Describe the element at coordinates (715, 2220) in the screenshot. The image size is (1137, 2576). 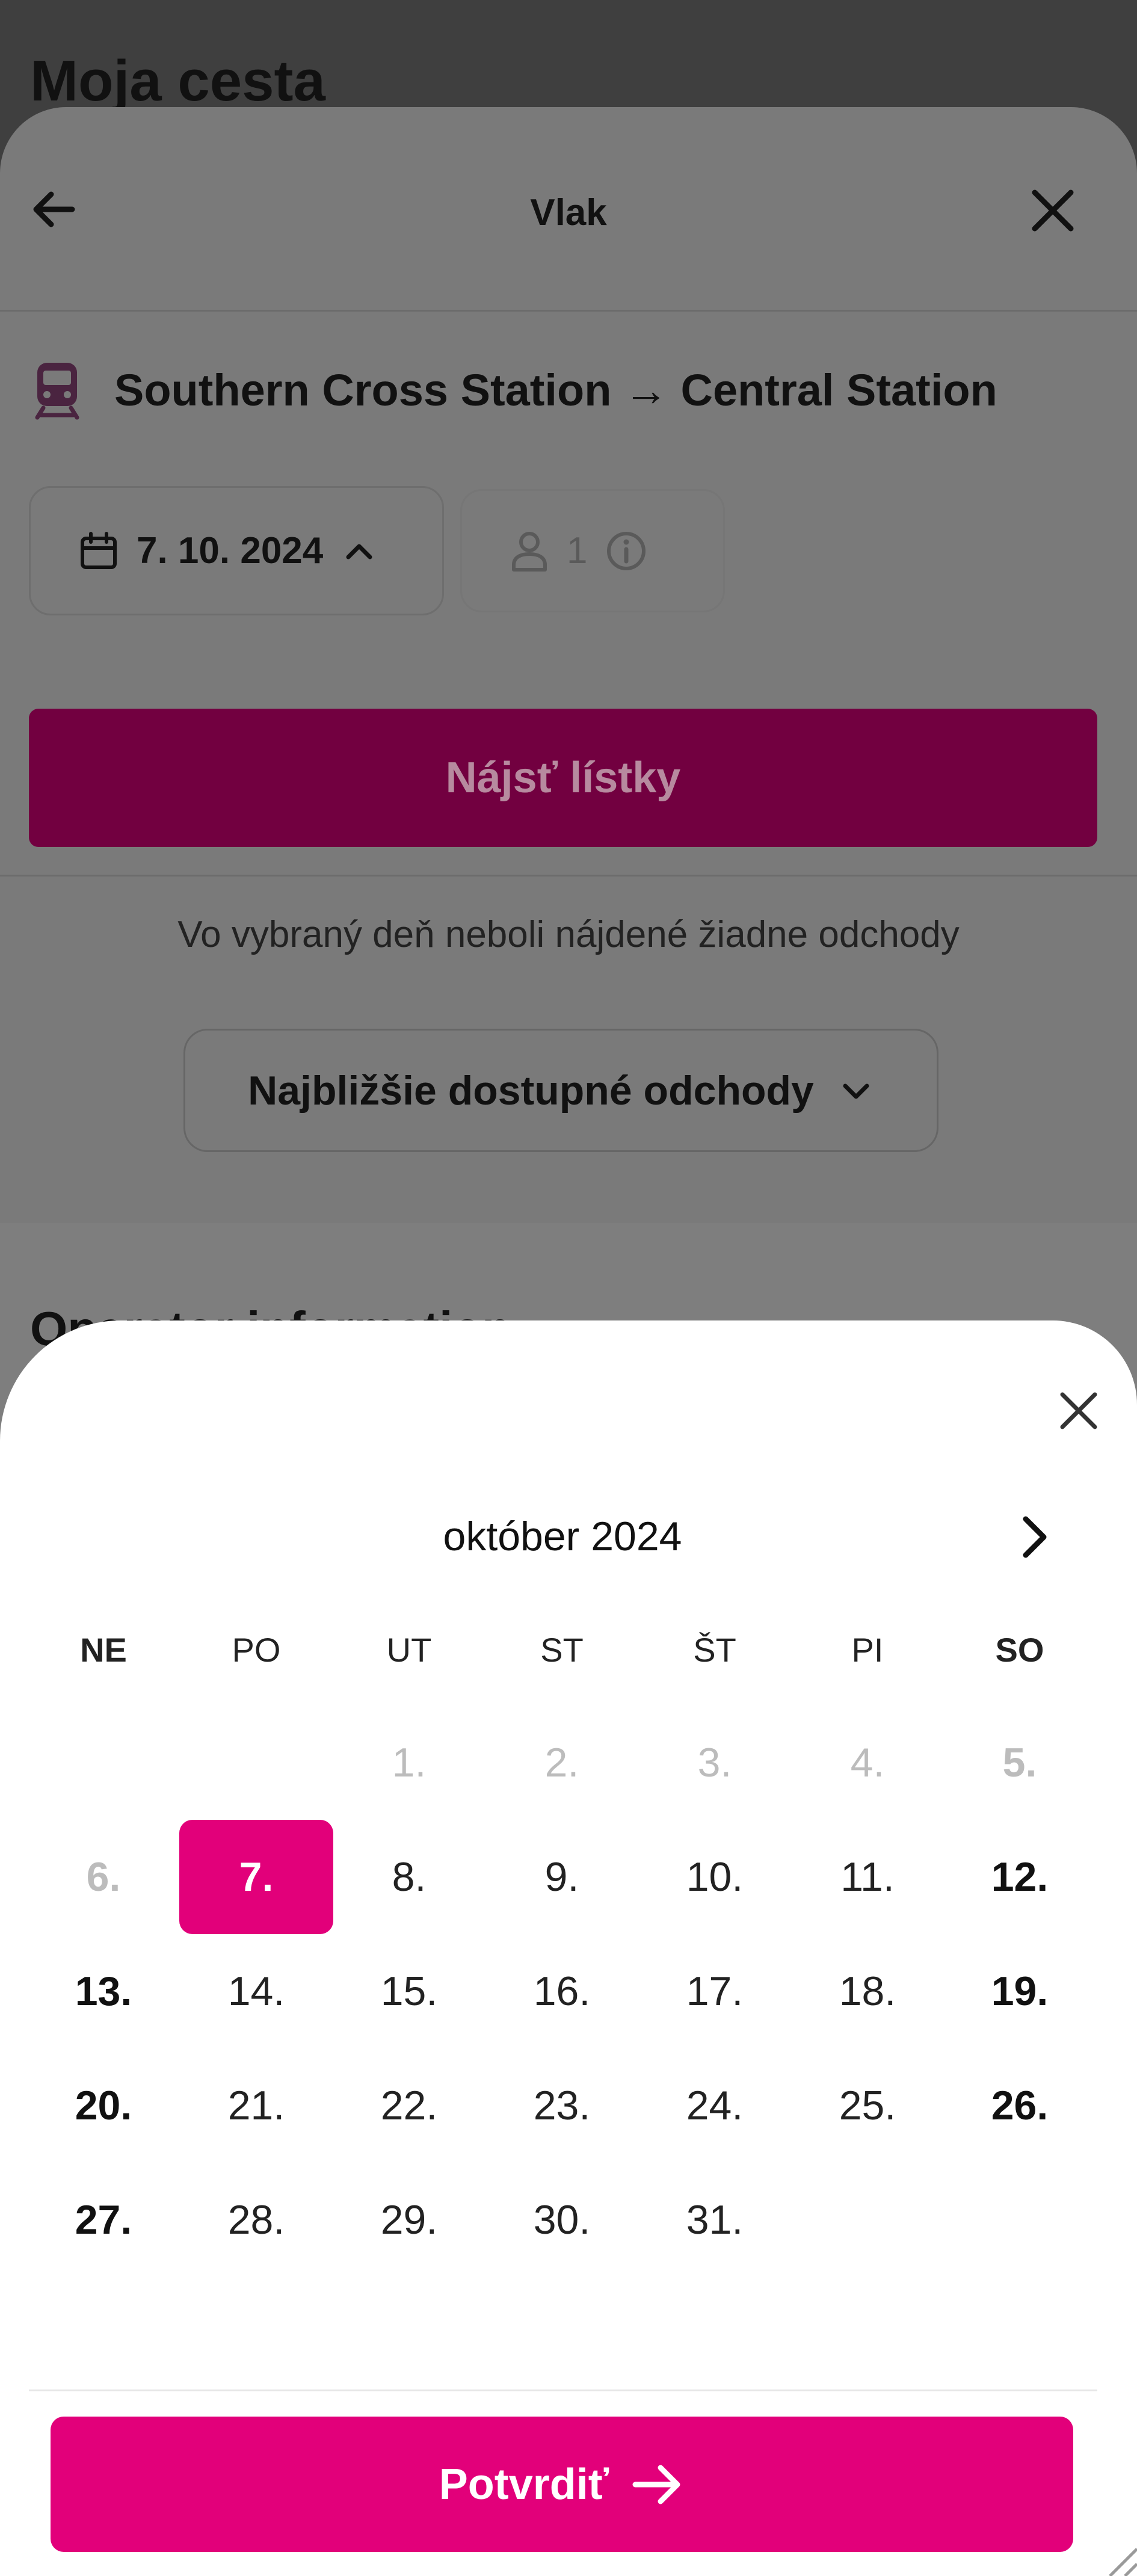
I see `calendar-day: 31.` at that location.